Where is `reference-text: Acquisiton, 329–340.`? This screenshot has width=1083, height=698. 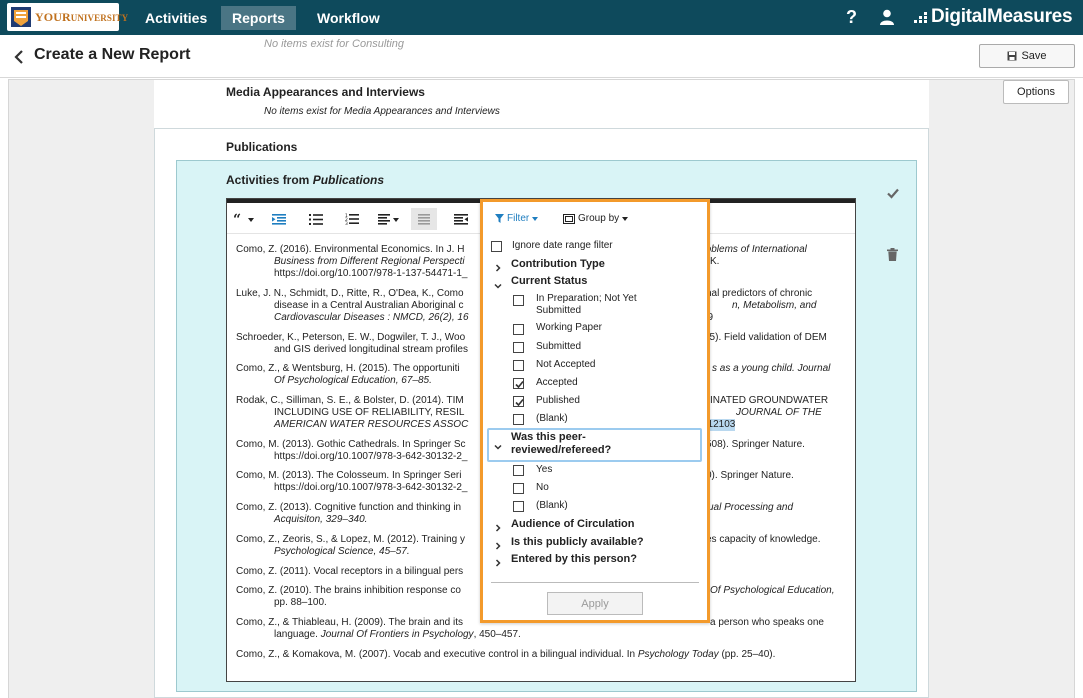 reference-text: Acquisiton, 329–340. is located at coordinates (321, 519).